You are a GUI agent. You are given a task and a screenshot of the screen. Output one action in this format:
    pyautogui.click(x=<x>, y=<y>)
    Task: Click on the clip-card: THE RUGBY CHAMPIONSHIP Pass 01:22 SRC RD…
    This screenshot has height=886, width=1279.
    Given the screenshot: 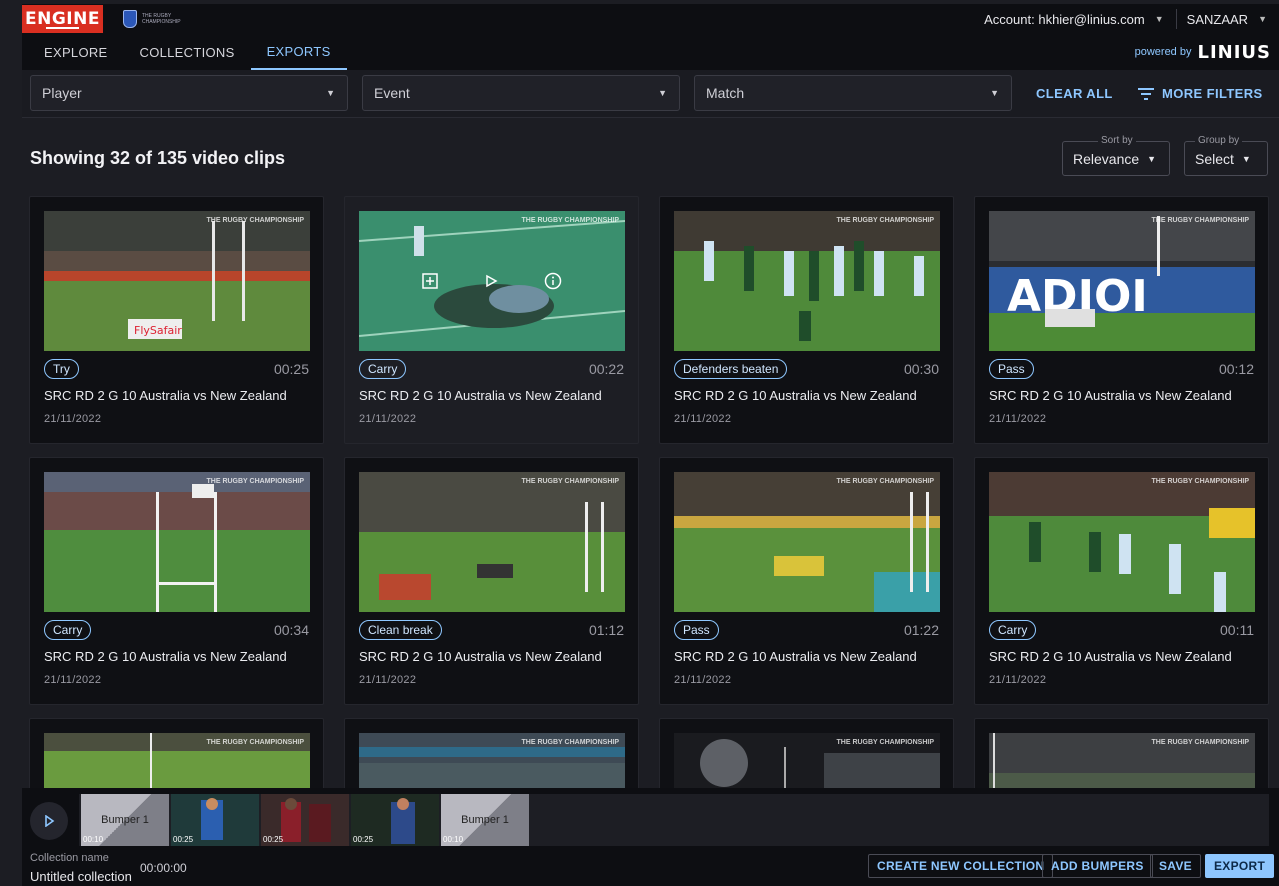 What is the action you would take?
    pyautogui.click(x=806, y=581)
    